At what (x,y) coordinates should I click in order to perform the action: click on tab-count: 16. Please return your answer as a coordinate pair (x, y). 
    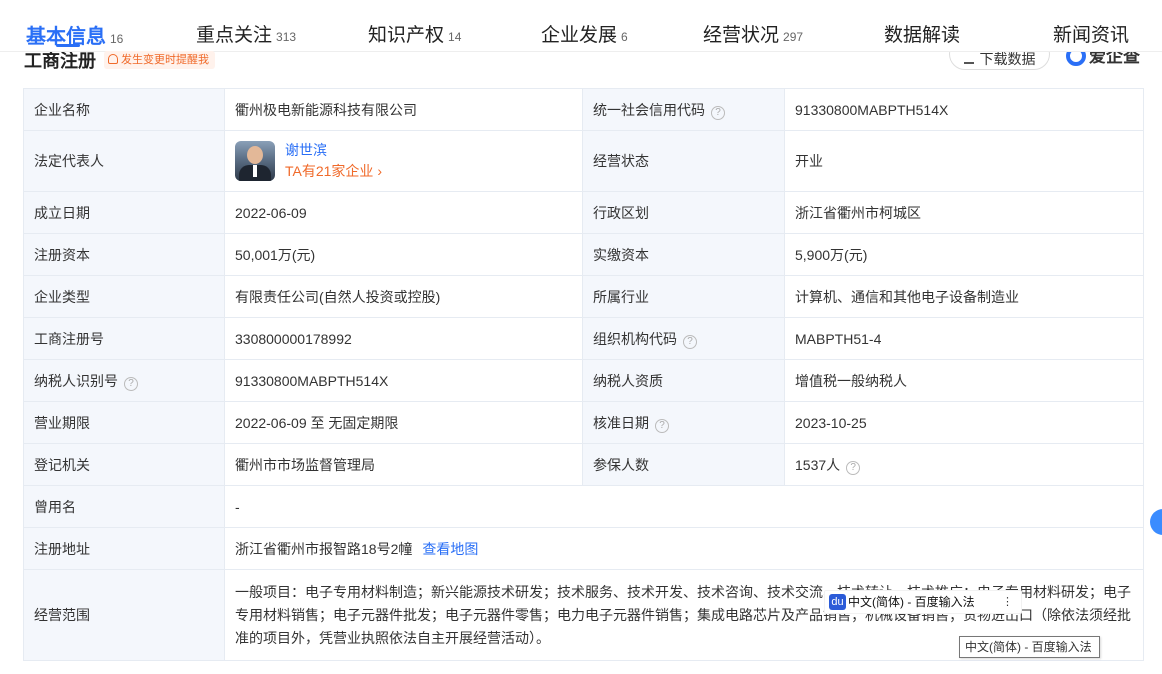
    Looking at the image, I should click on (117, 39).